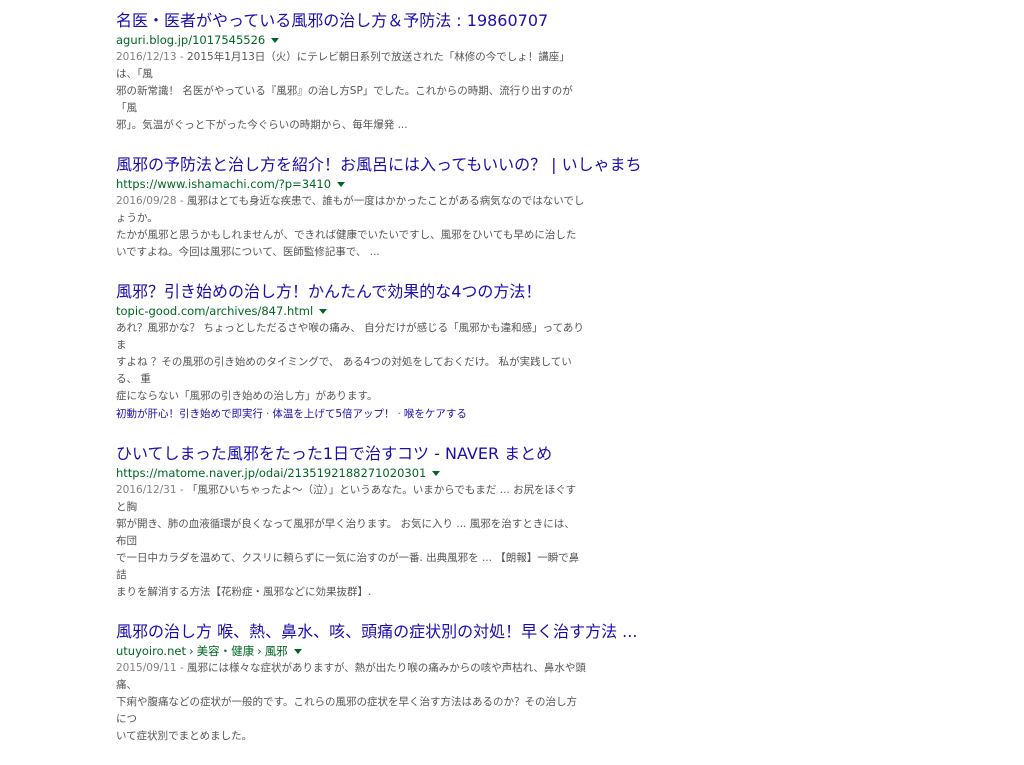 The width and height of the screenshot is (1024, 765). Describe the element at coordinates (151, 668) in the screenshot. I see `result-date: 2015/09/11 -` at that location.